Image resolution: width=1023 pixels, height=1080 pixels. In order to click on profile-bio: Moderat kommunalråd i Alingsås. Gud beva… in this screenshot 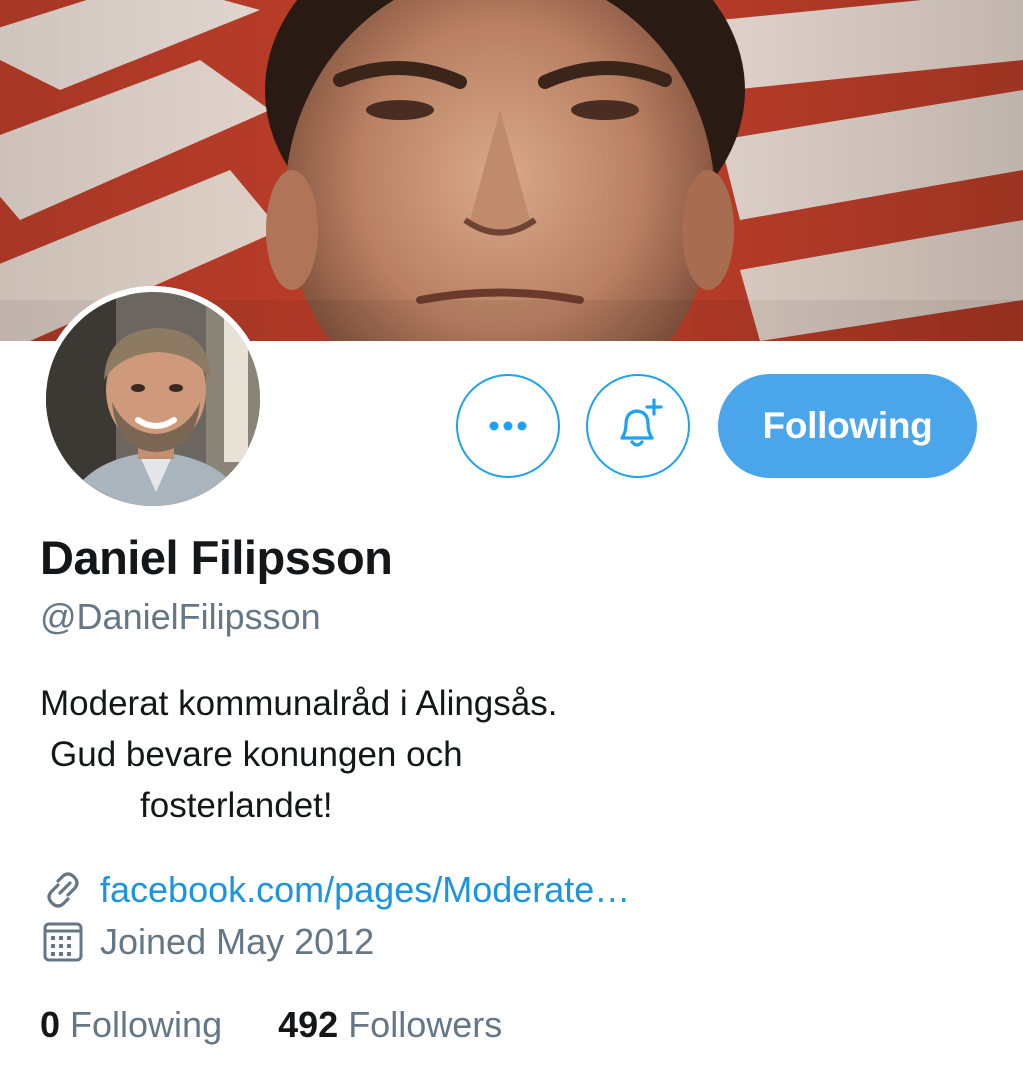, I will do `click(298, 754)`.